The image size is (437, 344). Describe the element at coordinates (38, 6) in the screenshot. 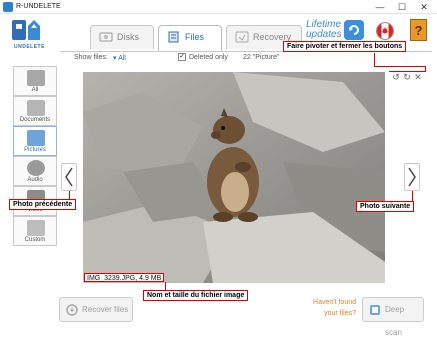

I see `window-title: R-UNDELETE` at that location.